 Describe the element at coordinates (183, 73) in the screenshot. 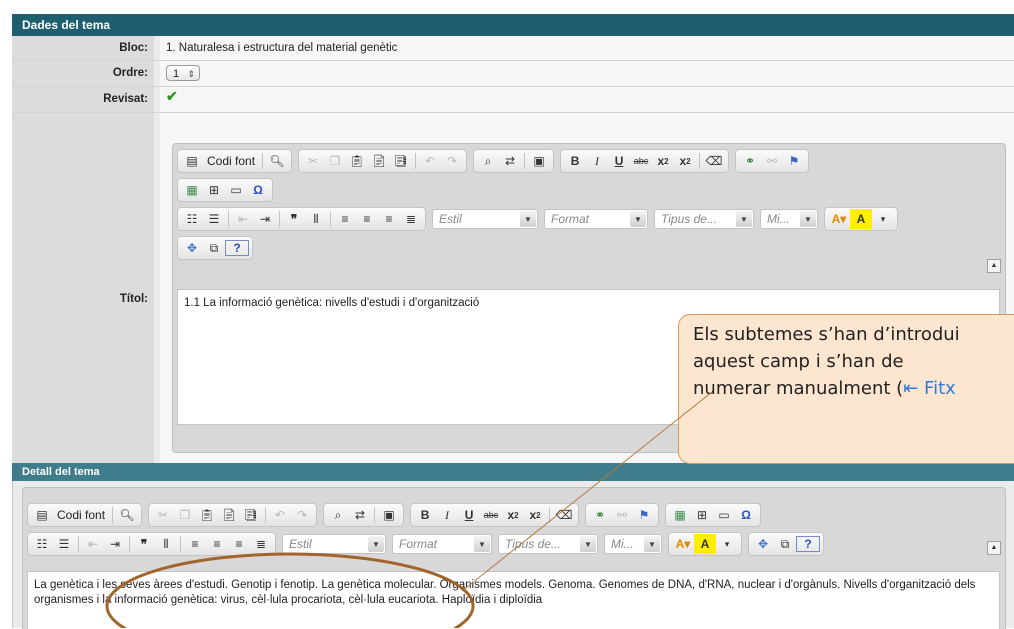

I see `ordre-select: 1 ⇕` at that location.